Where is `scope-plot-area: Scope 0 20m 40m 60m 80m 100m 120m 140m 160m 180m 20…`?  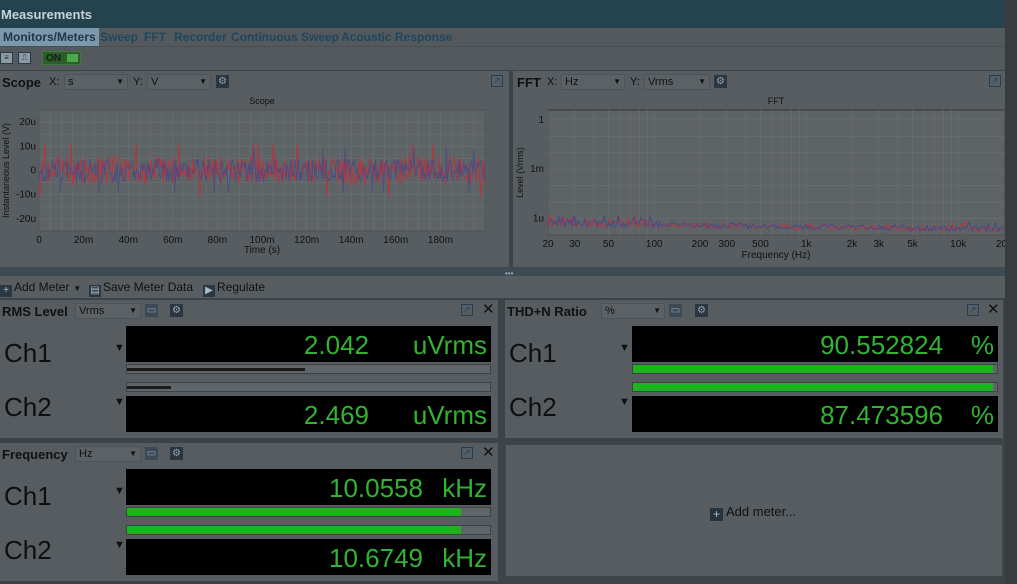 scope-plot-area: Scope 0 20m 40m 60m 80m 100m 120m 140m 160m 180m 20… is located at coordinates (254, 180).